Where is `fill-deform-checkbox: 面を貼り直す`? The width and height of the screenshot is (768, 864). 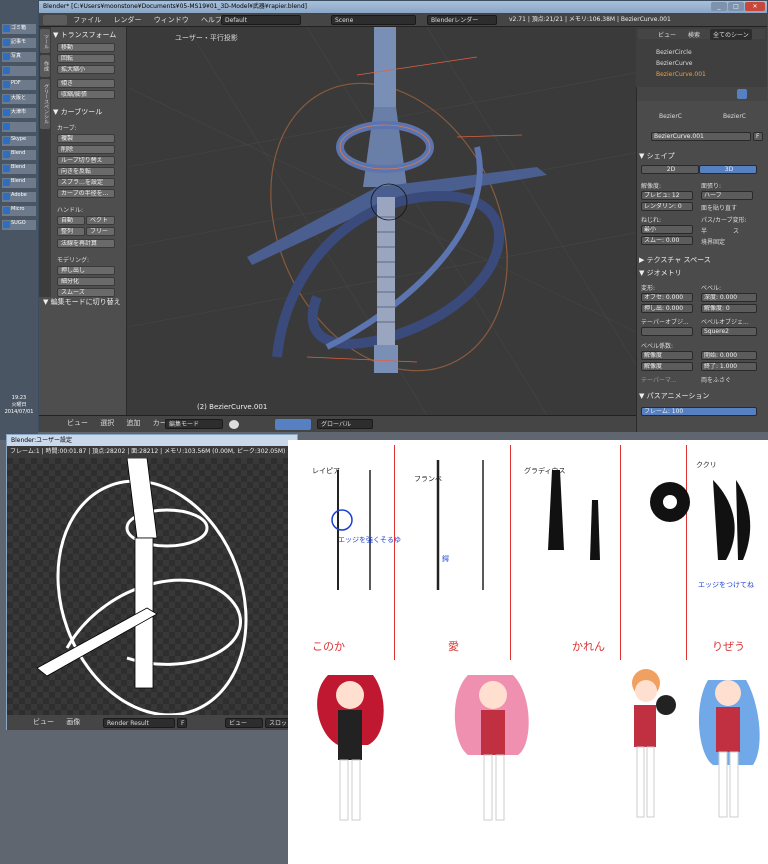 fill-deform-checkbox: 面を貼り直す is located at coordinates (719, 207).